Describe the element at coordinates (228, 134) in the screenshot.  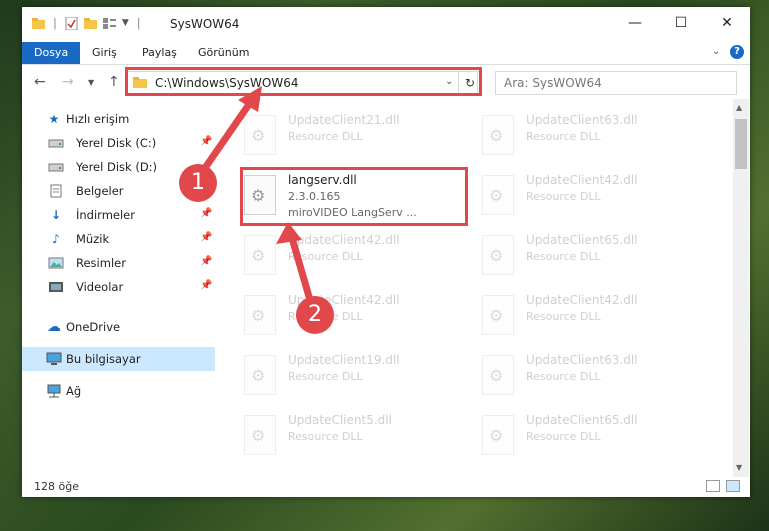
I see `arrow-1-line` at that location.